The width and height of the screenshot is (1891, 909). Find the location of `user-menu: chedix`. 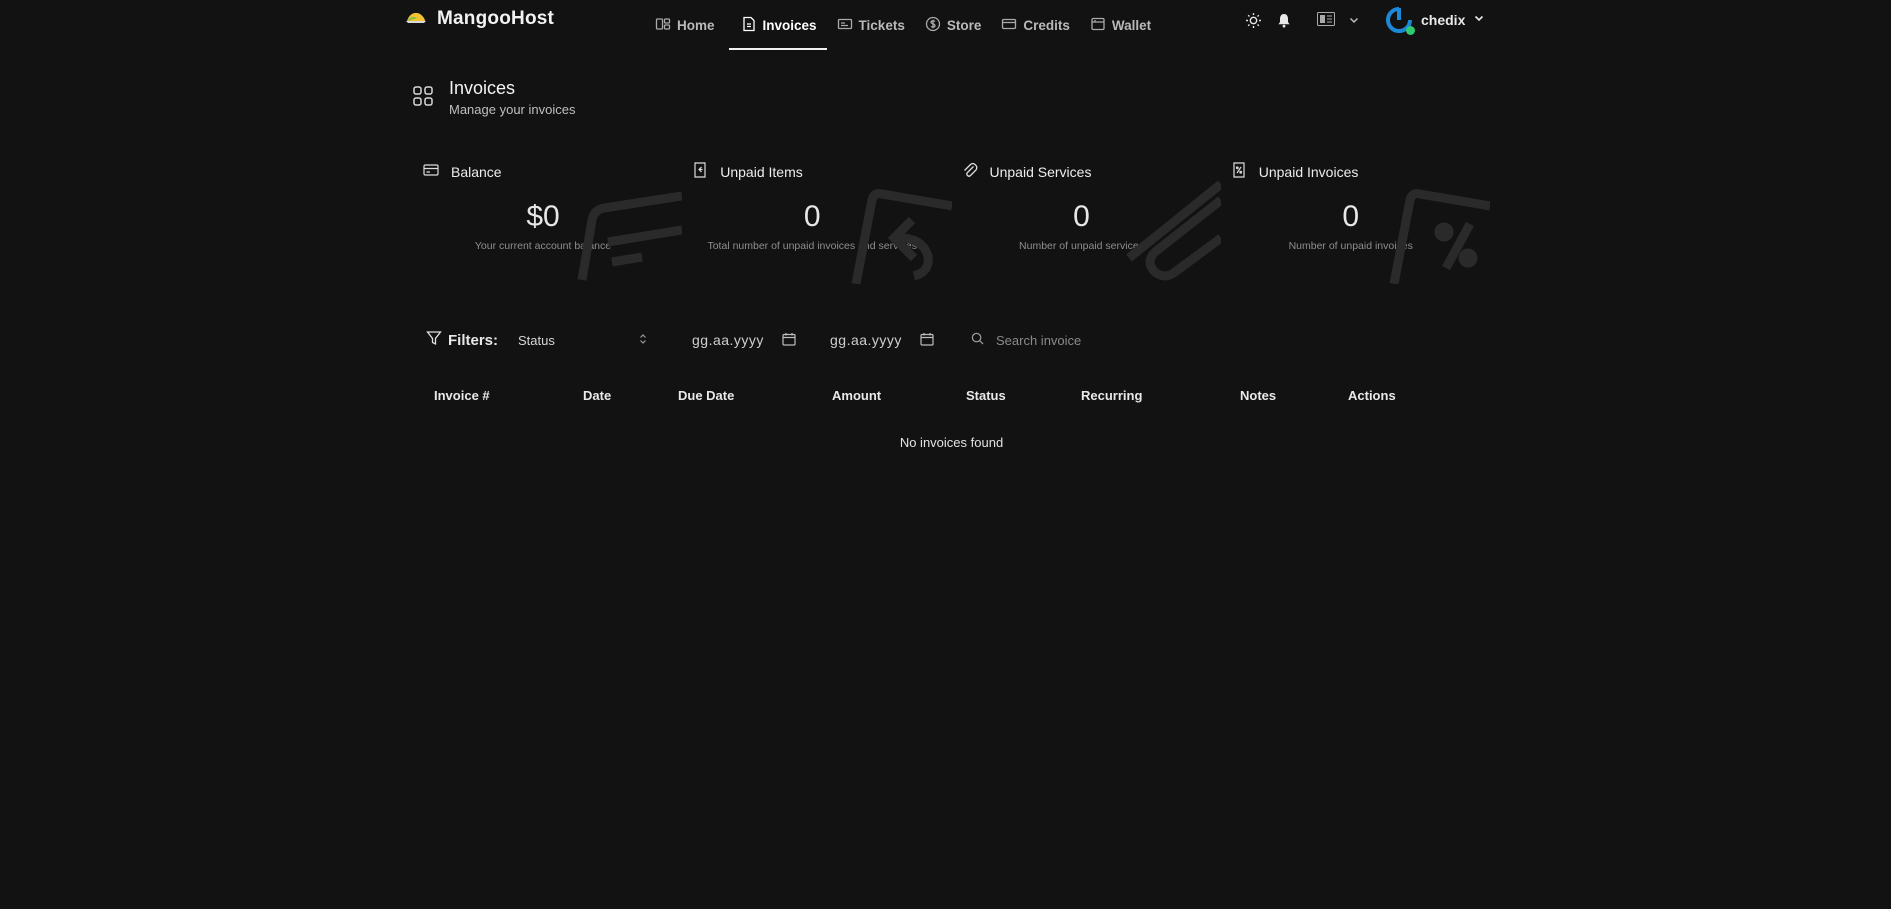

user-menu: chedix is located at coordinates (1435, 20).